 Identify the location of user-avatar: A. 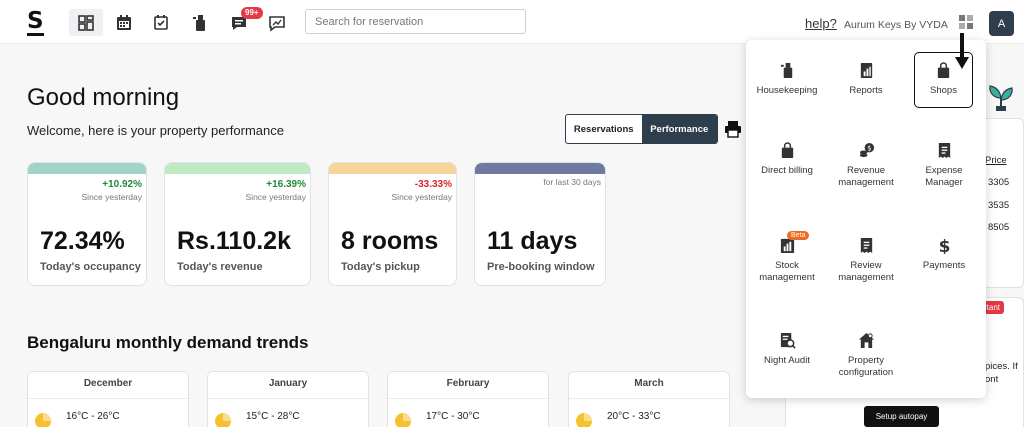
(1001, 23).